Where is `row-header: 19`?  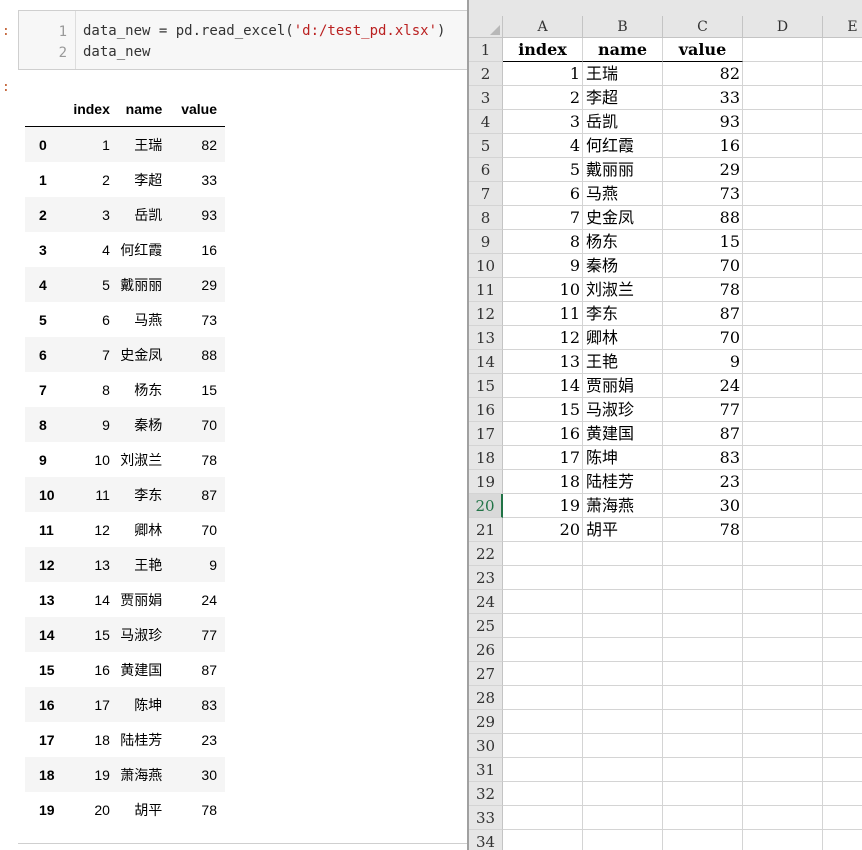 row-header: 19 is located at coordinates (486, 482).